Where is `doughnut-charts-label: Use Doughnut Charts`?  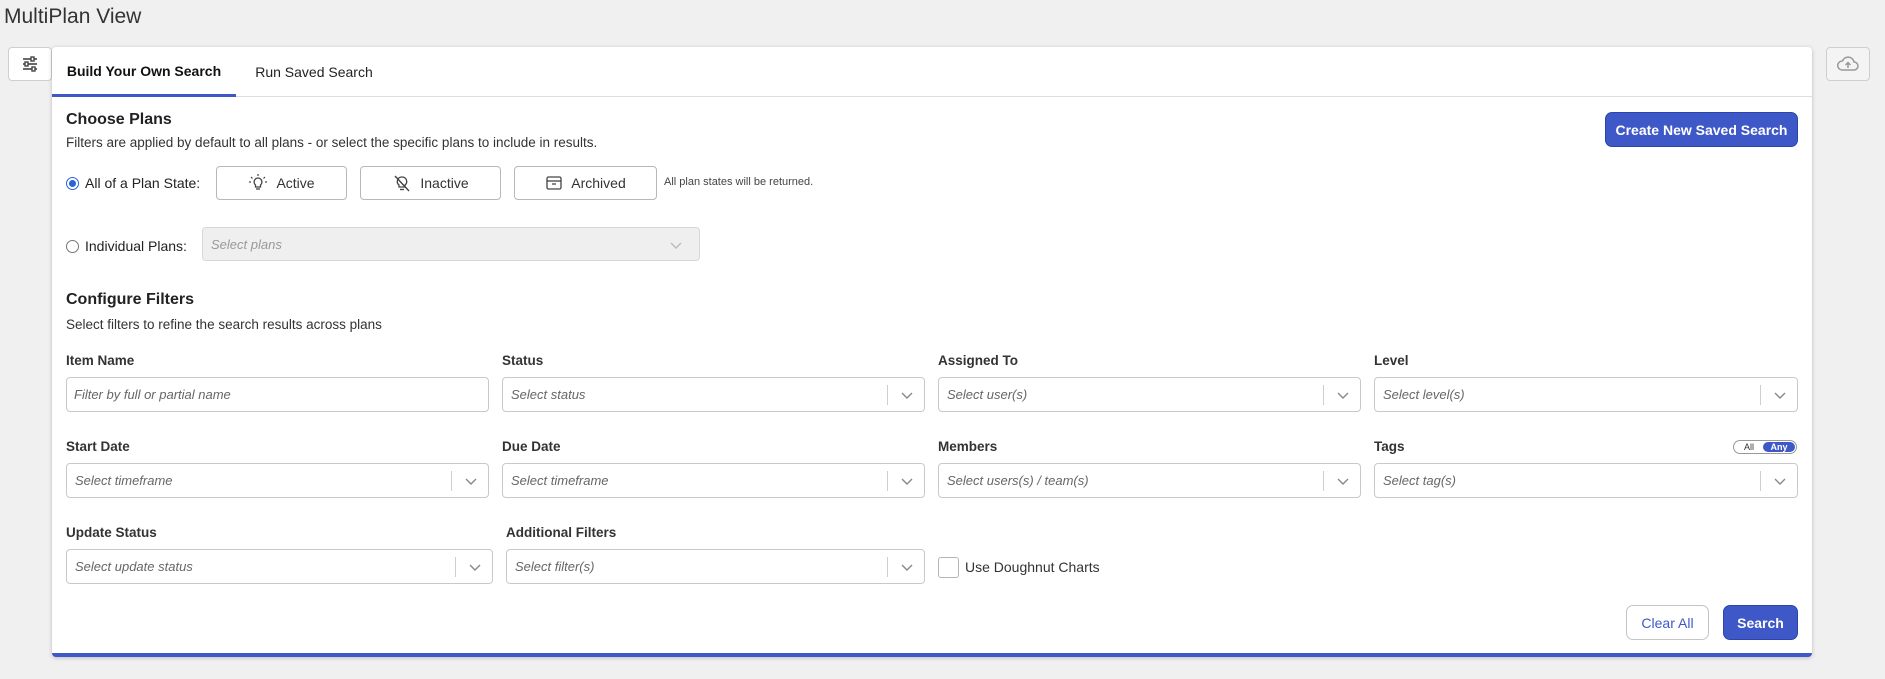
doughnut-charts-label: Use Doughnut Charts is located at coordinates (1032, 567).